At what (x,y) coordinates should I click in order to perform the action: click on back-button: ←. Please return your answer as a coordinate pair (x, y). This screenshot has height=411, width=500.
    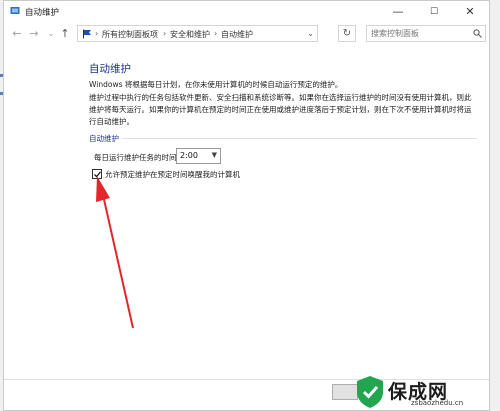
    Looking at the image, I should click on (17, 34).